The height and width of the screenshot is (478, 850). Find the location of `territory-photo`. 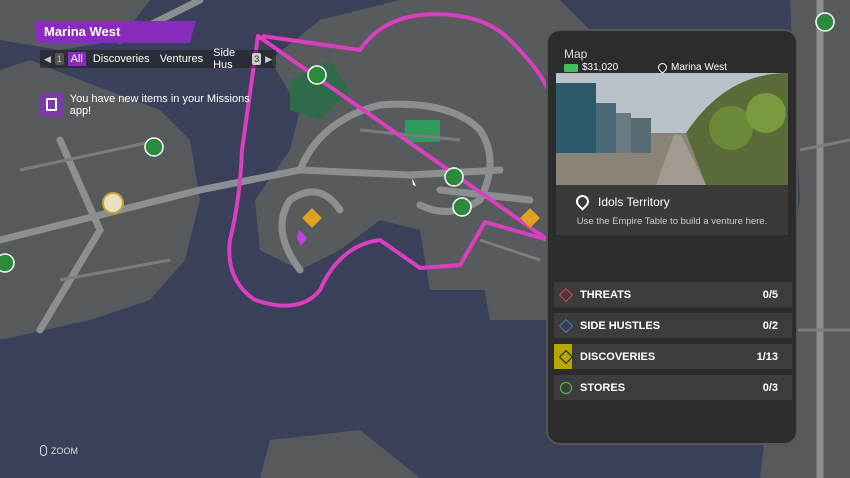

territory-photo is located at coordinates (672, 129).